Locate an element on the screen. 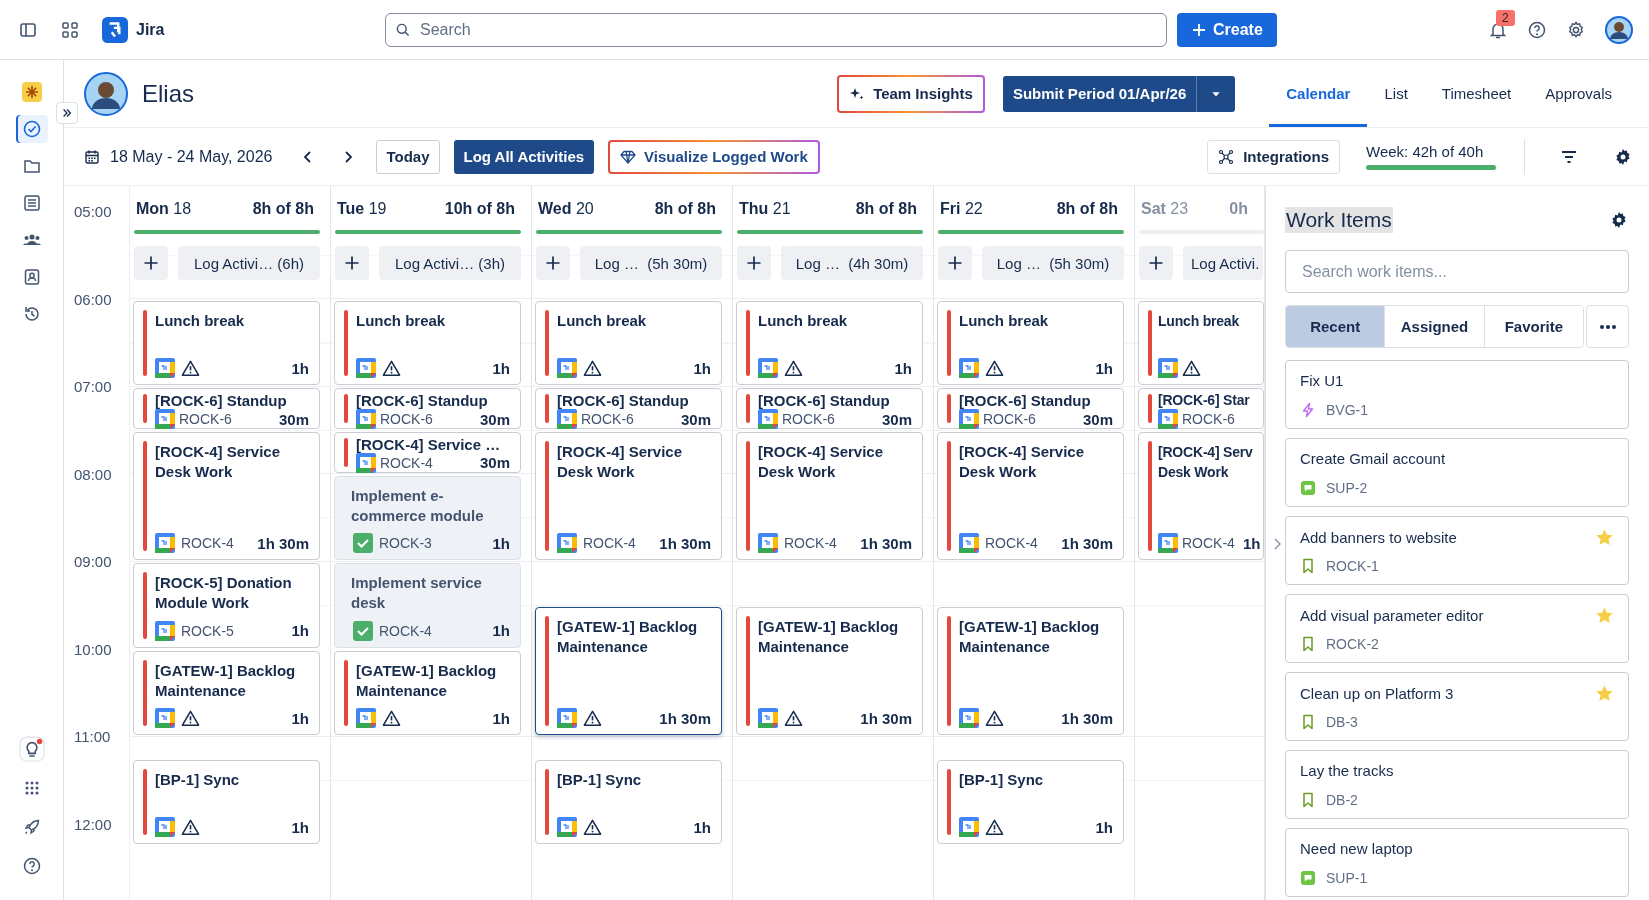  visualize-logged-work-button: Visualize Logged Work is located at coordinates (714, 156).